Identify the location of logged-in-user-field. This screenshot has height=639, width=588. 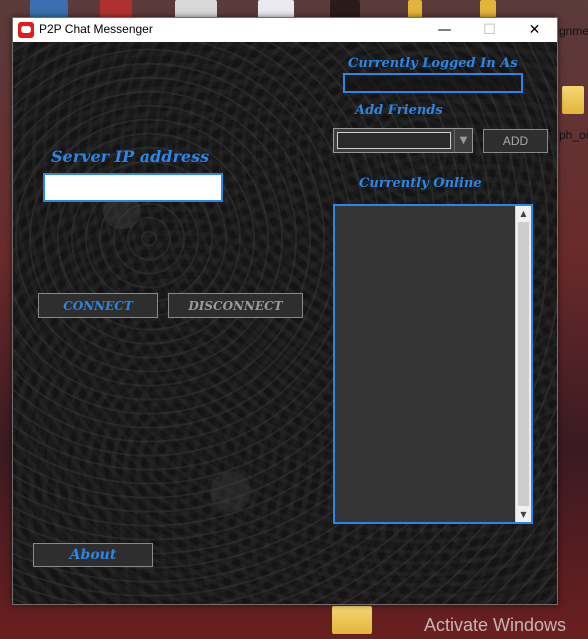
(433, 83).